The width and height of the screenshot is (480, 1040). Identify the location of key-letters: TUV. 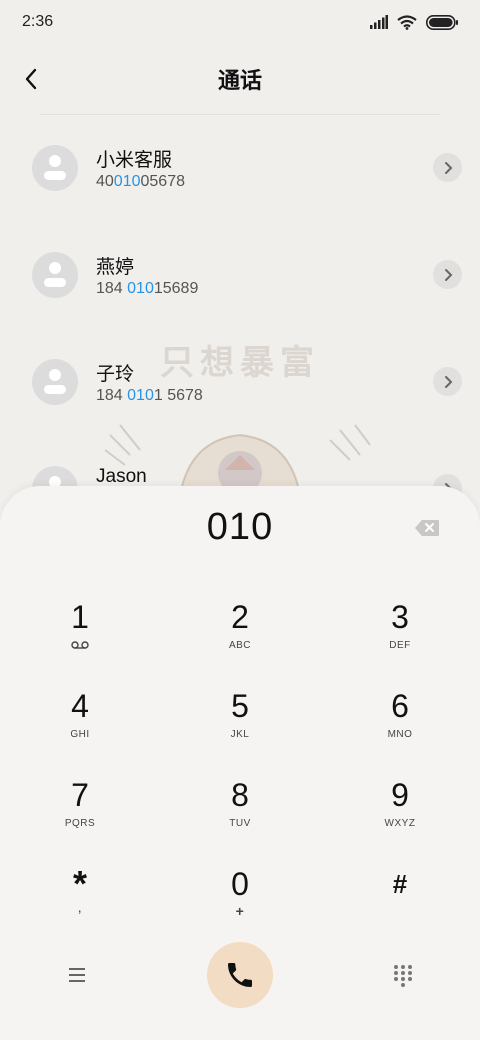
(240, 823).